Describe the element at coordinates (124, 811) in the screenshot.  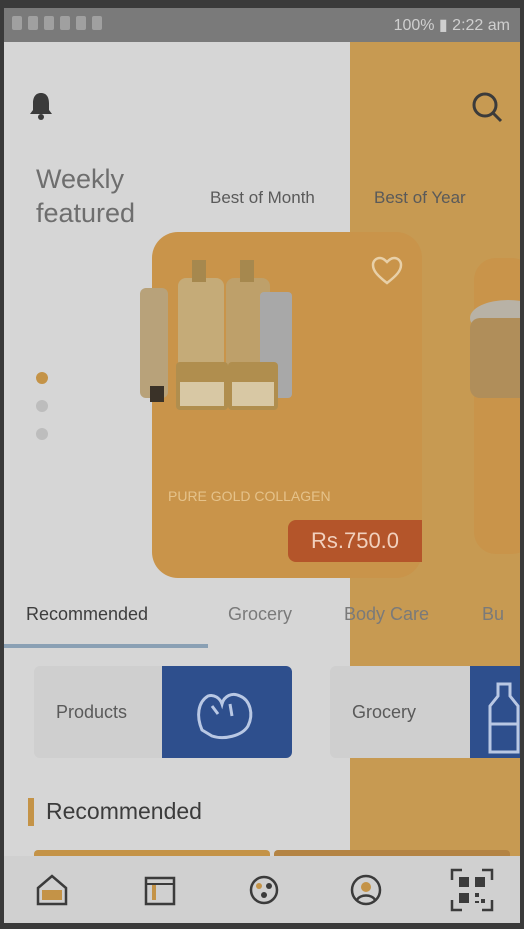
I see `section-title: Recommended` at that location.